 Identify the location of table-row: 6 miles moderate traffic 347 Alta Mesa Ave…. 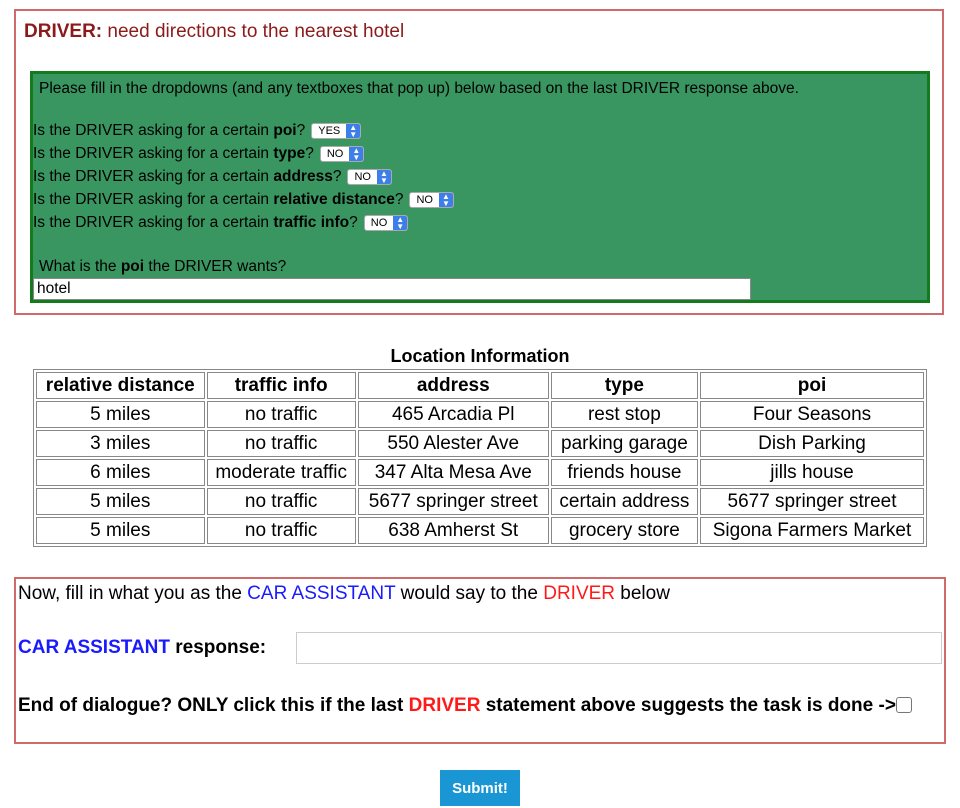
(480, 472).